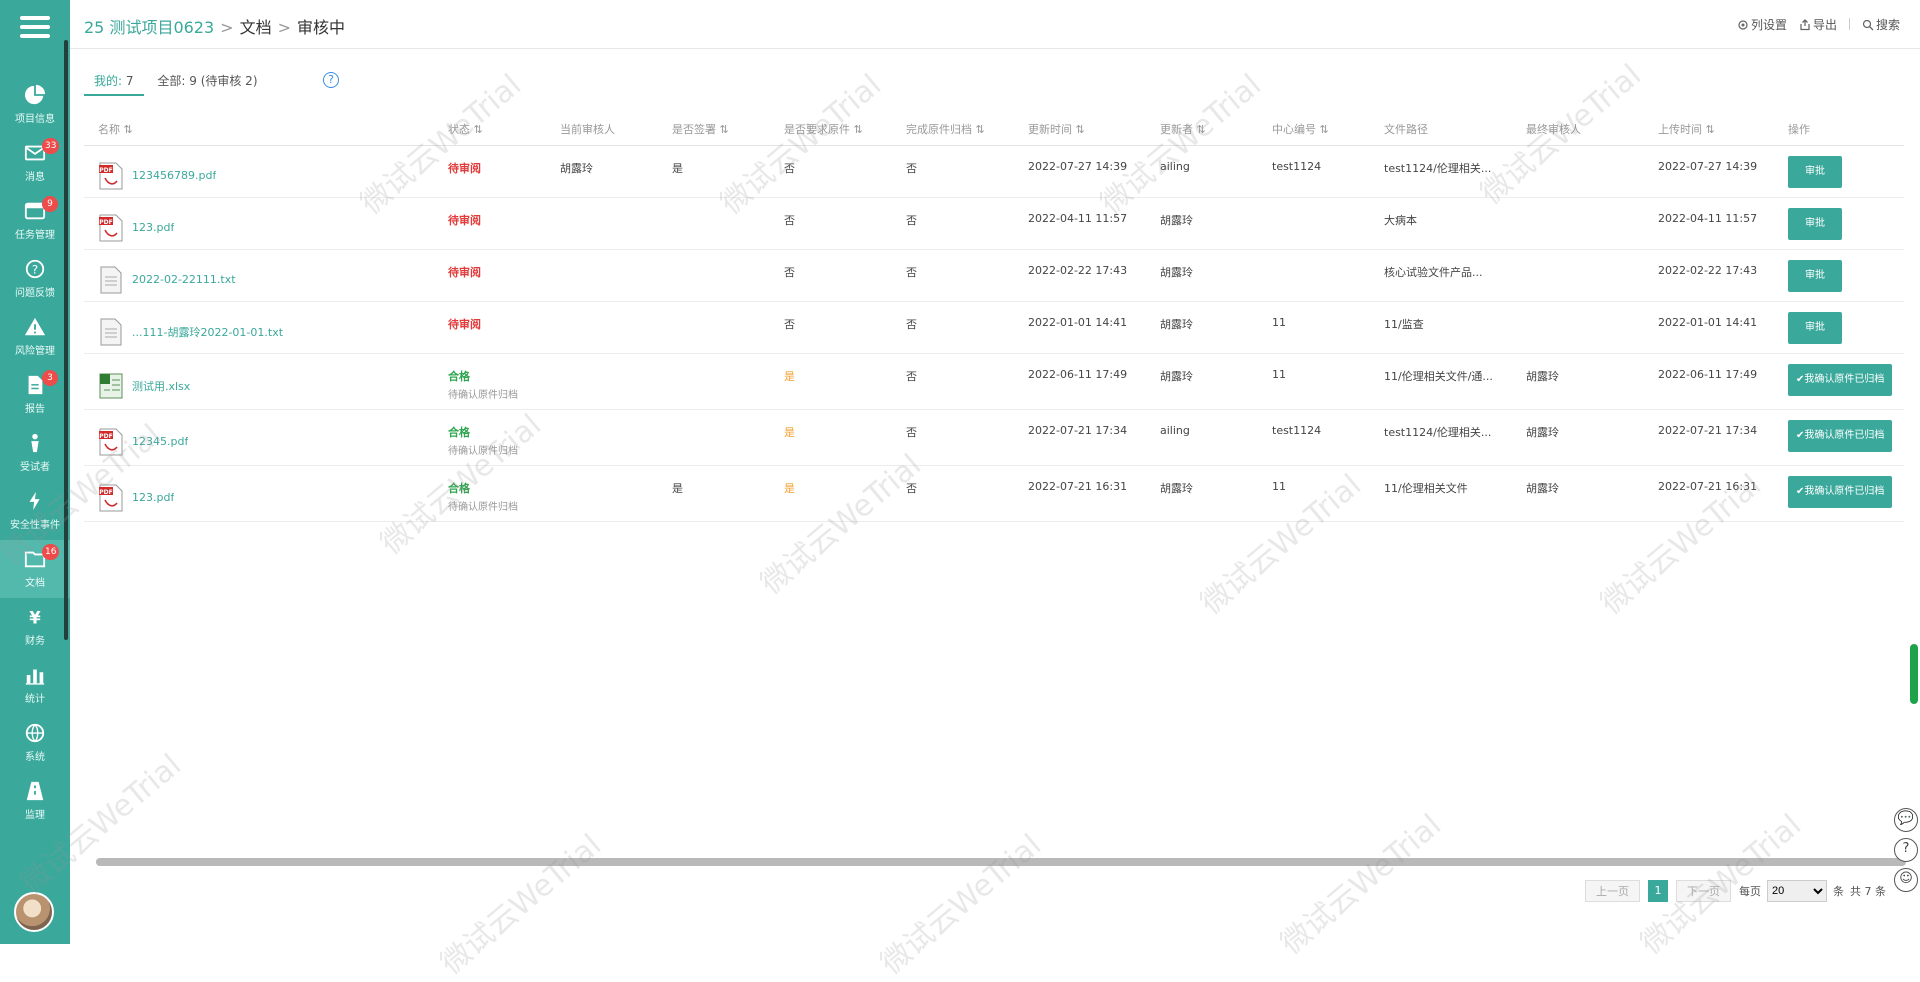  What do you see at coordinates (207, 332) in the screenshot?
I see `file-link: ...111-胡露玲2022-01-01.txt` at bounding box center [207, 332].